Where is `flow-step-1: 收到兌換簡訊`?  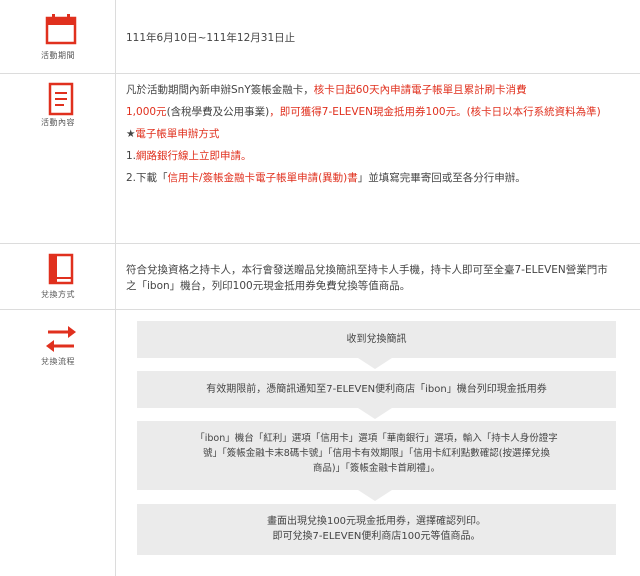 flow-step-1: 收到兌換簡訊 is located at coordinates (376, 339).